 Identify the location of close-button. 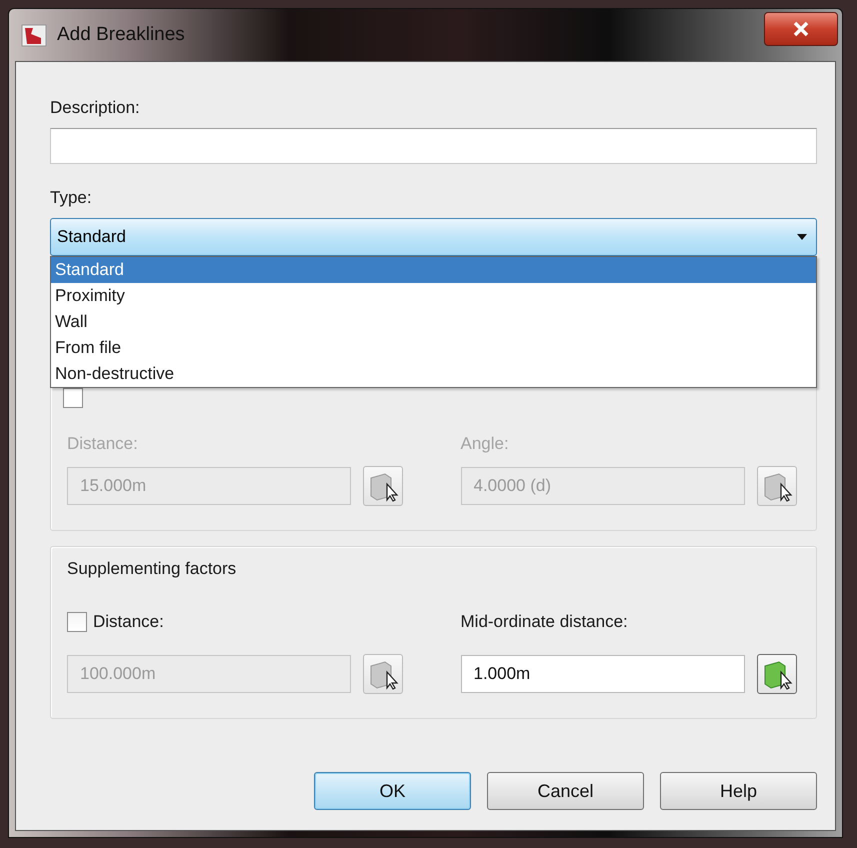
(801, 29).